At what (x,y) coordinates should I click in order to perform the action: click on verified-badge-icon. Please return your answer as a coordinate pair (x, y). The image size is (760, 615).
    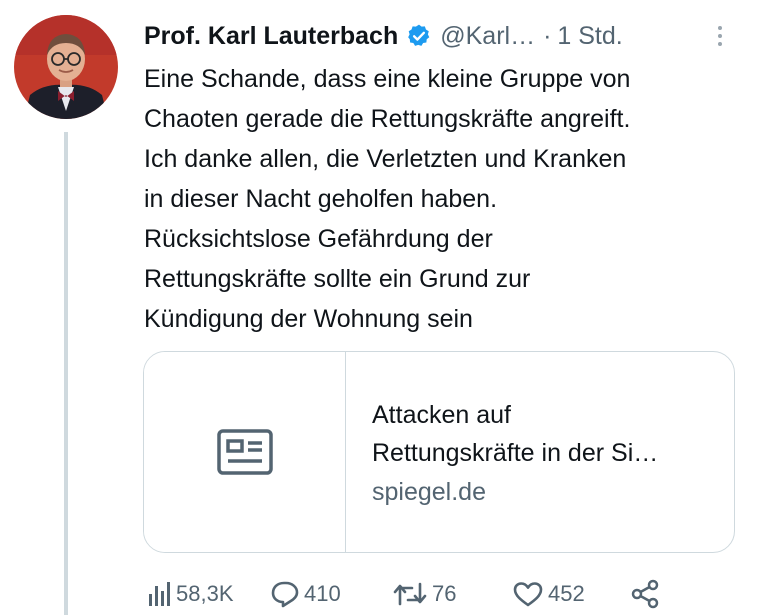
    Looking at the image, I should click on (419, 36).